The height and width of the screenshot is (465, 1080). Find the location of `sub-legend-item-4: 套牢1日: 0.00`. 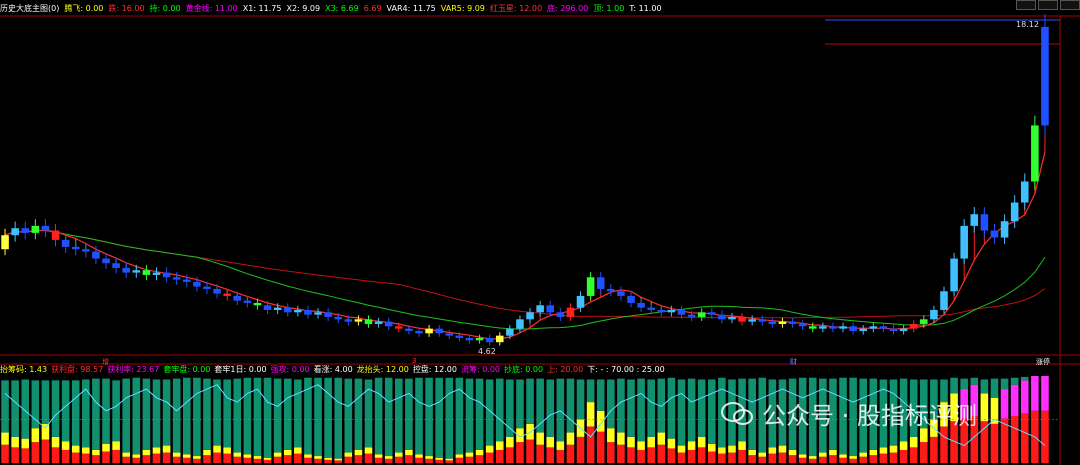

sub-legend-item-4: 套牢1日: 0.00 is located at coordinates (240, 369).